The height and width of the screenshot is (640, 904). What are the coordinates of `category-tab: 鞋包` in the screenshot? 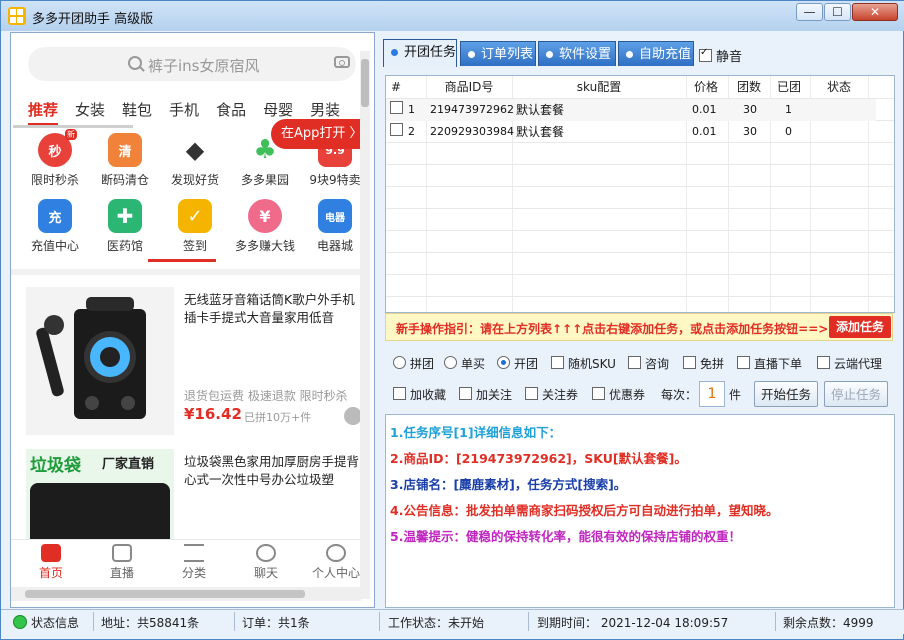 It's located at (137, 109).